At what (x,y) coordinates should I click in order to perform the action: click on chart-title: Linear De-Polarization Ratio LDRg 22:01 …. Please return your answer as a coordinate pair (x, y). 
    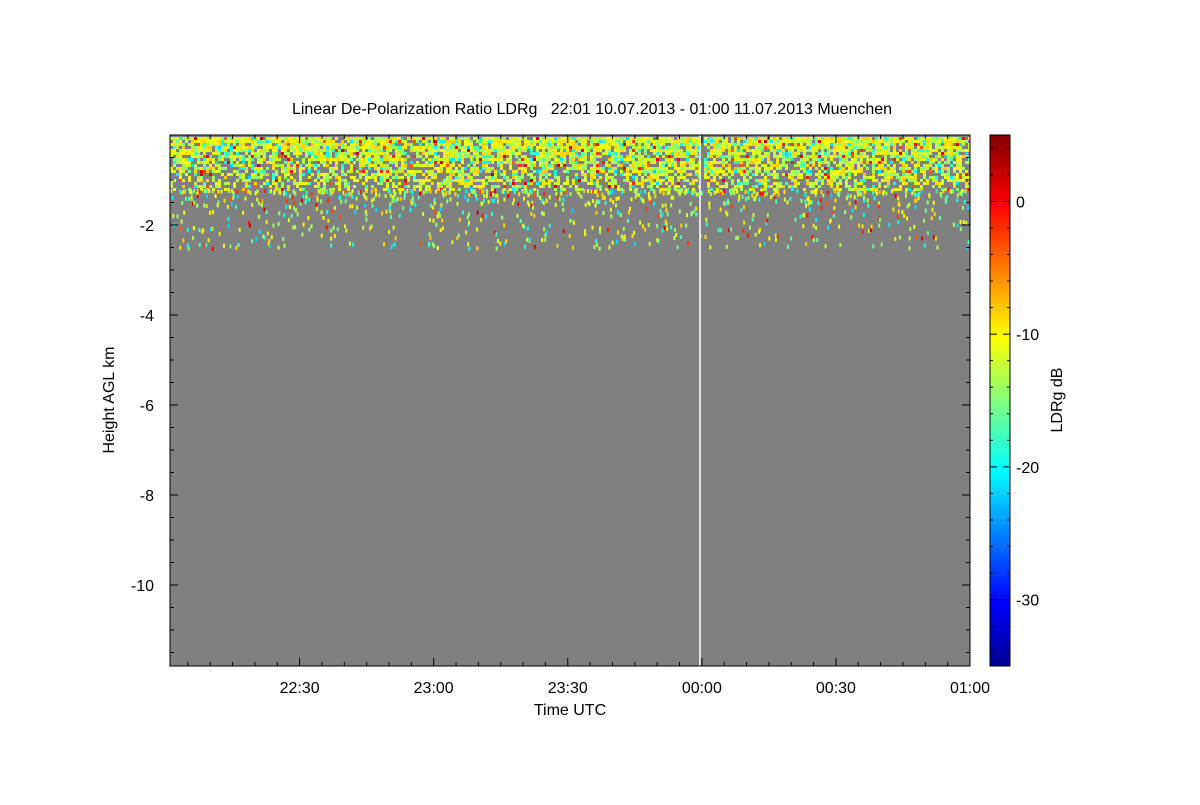
    Looking at the image, I should click on (592, 109).